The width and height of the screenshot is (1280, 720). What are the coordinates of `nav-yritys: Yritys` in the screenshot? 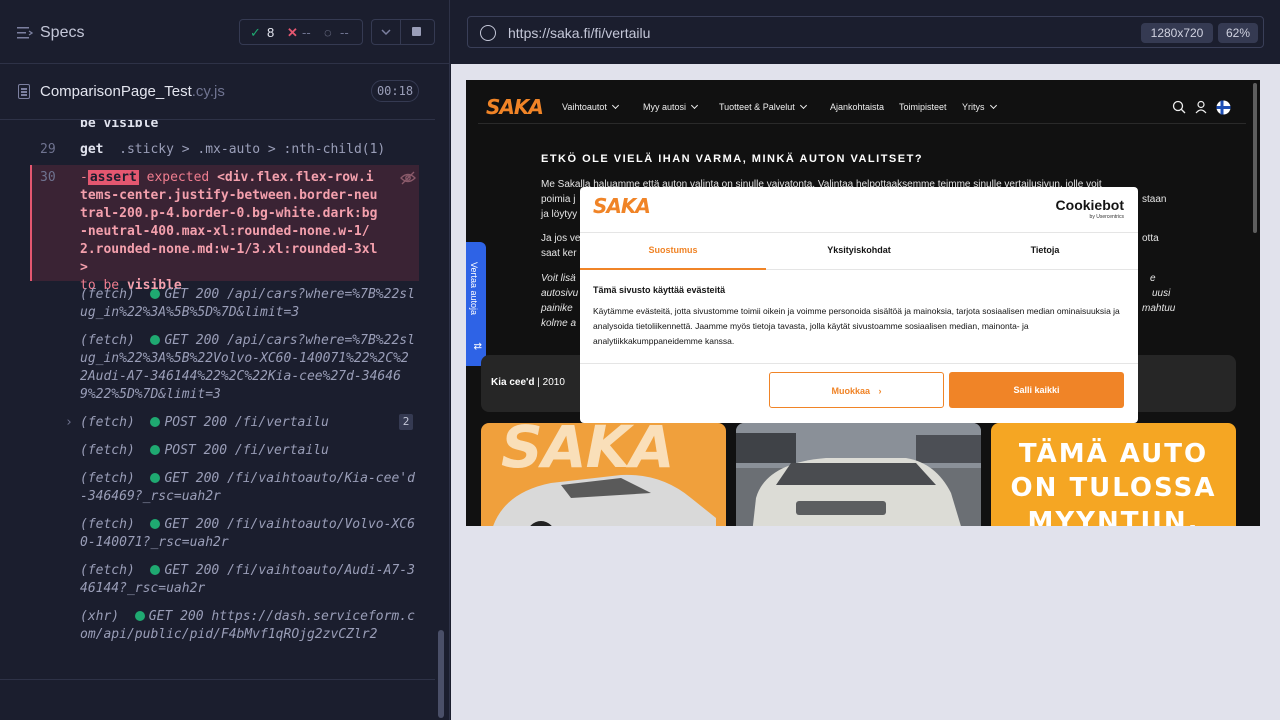 It's located at (979, 106).